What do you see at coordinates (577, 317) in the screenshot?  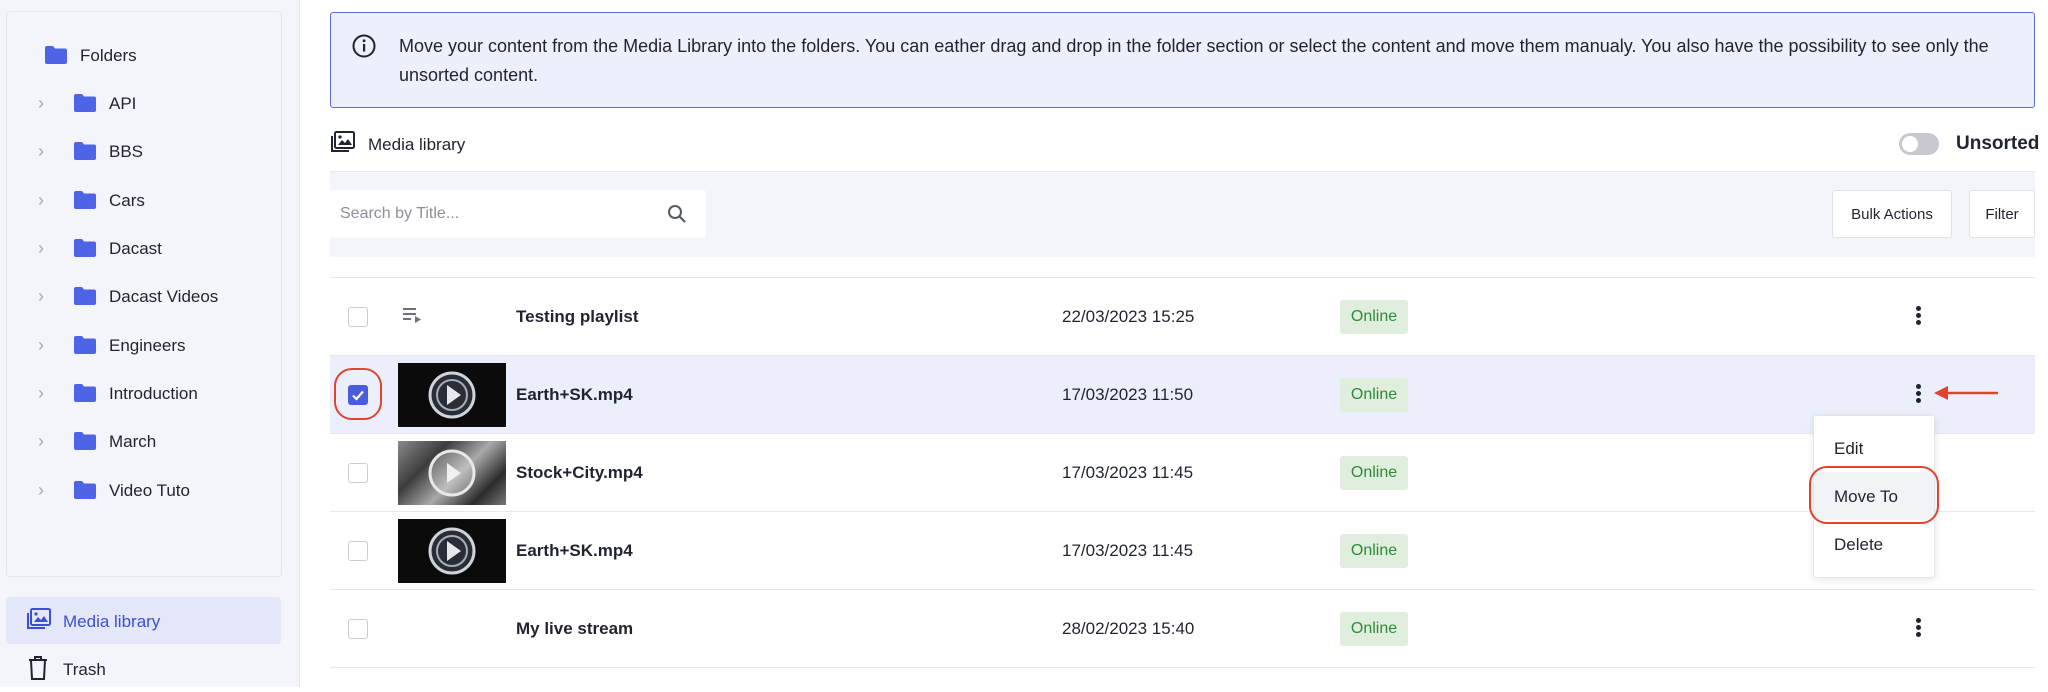 I see `row-title: Testing playlist` at bounding box center [577, 317].